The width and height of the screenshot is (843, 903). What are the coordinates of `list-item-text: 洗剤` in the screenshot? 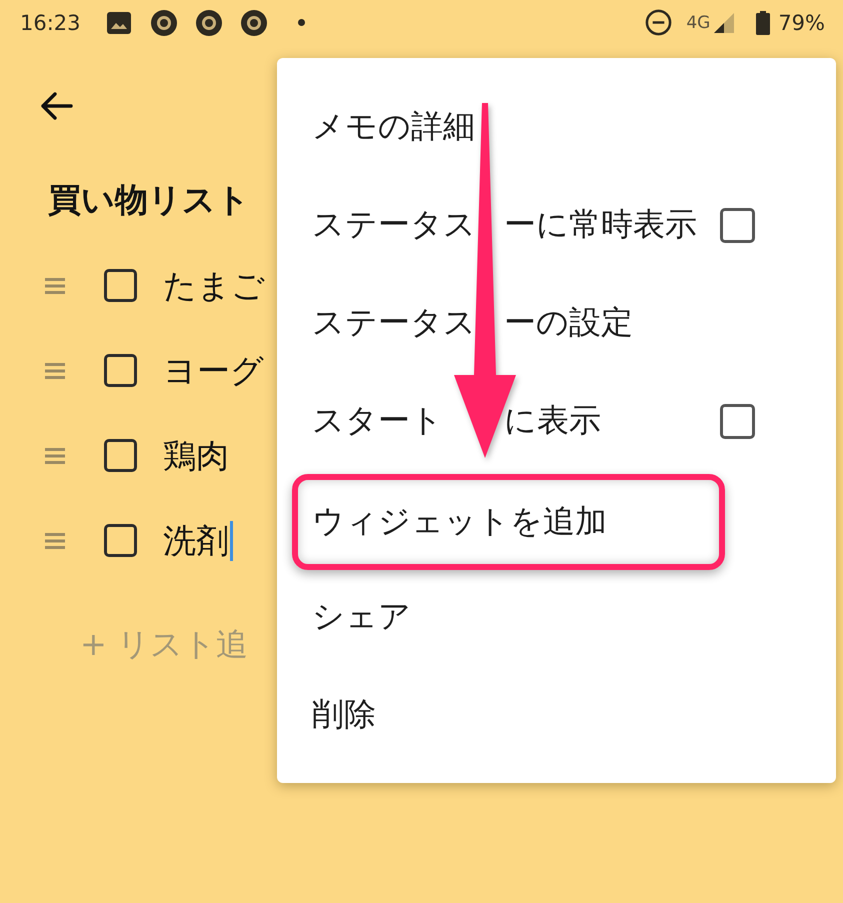 It's located at (196, 541).